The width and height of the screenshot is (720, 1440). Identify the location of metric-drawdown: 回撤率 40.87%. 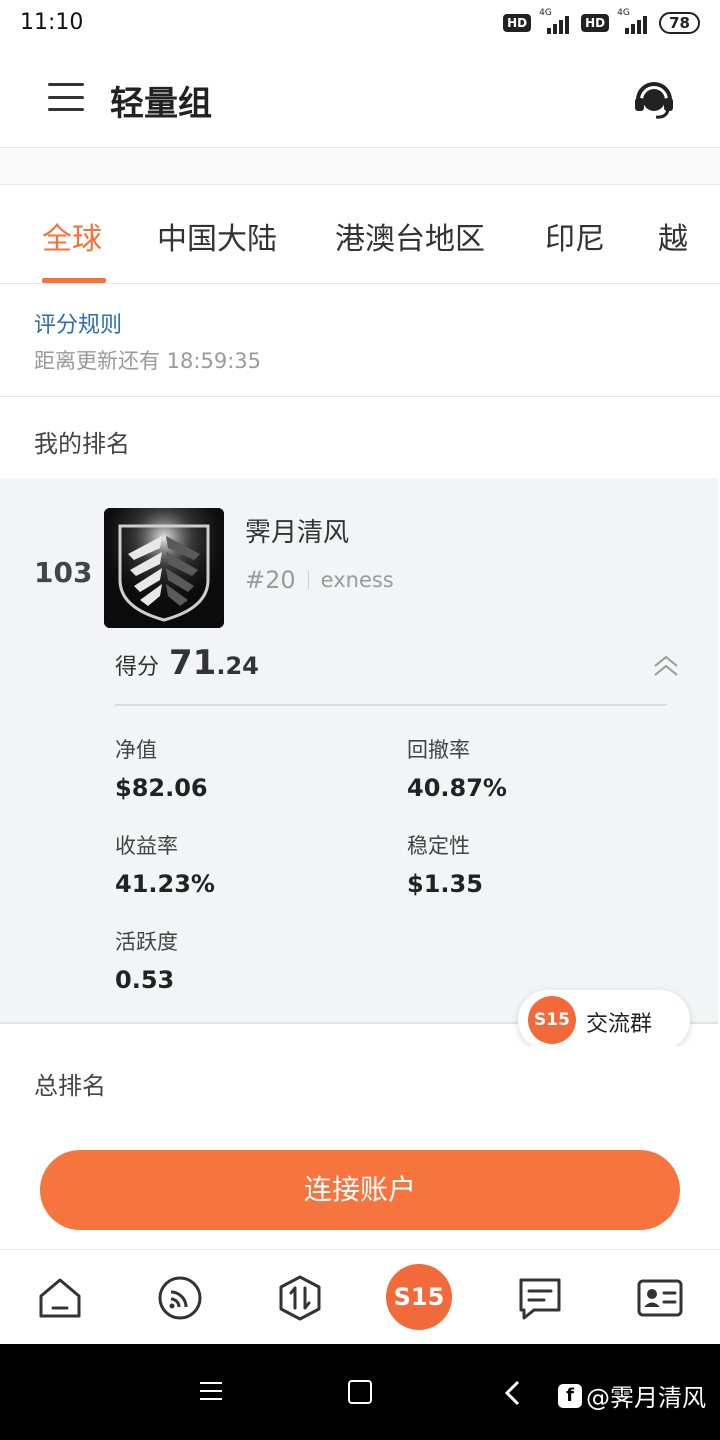
(457, 768).